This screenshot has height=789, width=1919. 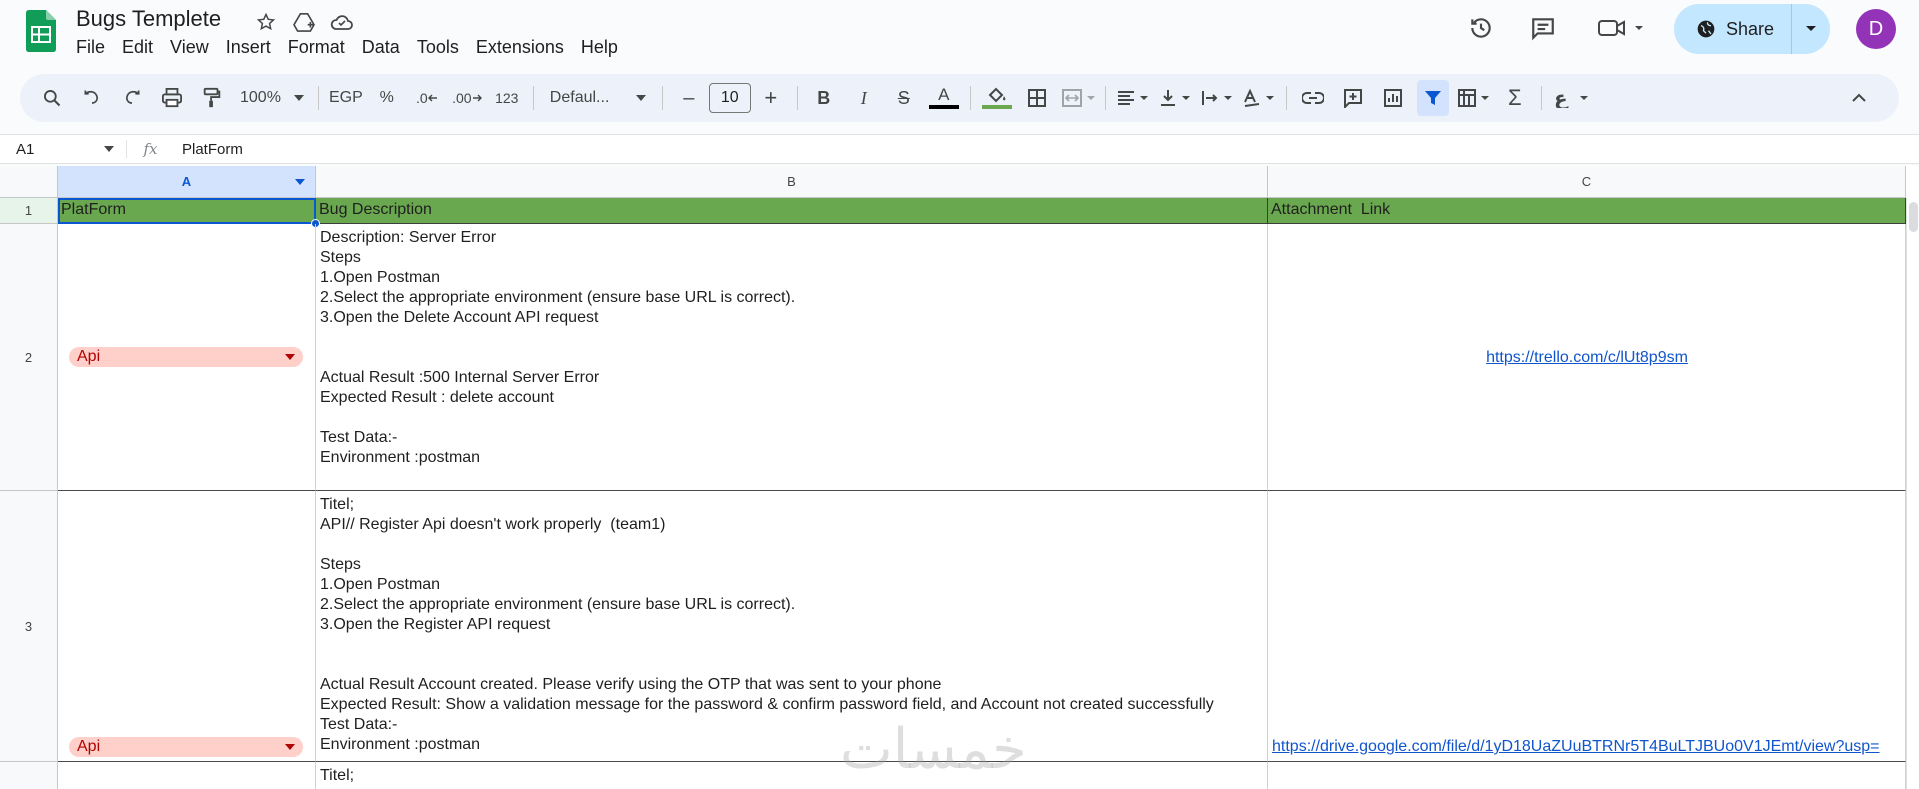 I want to click on undo-icon, so click(x=92, y=98).